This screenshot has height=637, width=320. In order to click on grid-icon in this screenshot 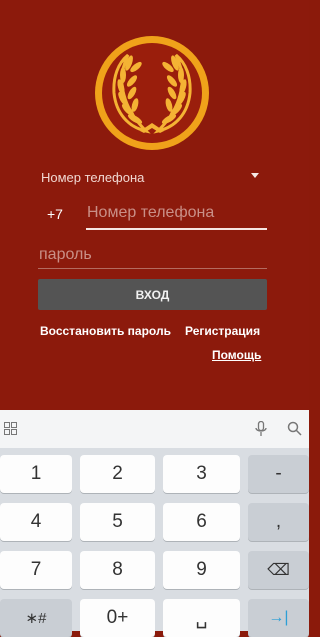, I will do `click(10, 428)`.